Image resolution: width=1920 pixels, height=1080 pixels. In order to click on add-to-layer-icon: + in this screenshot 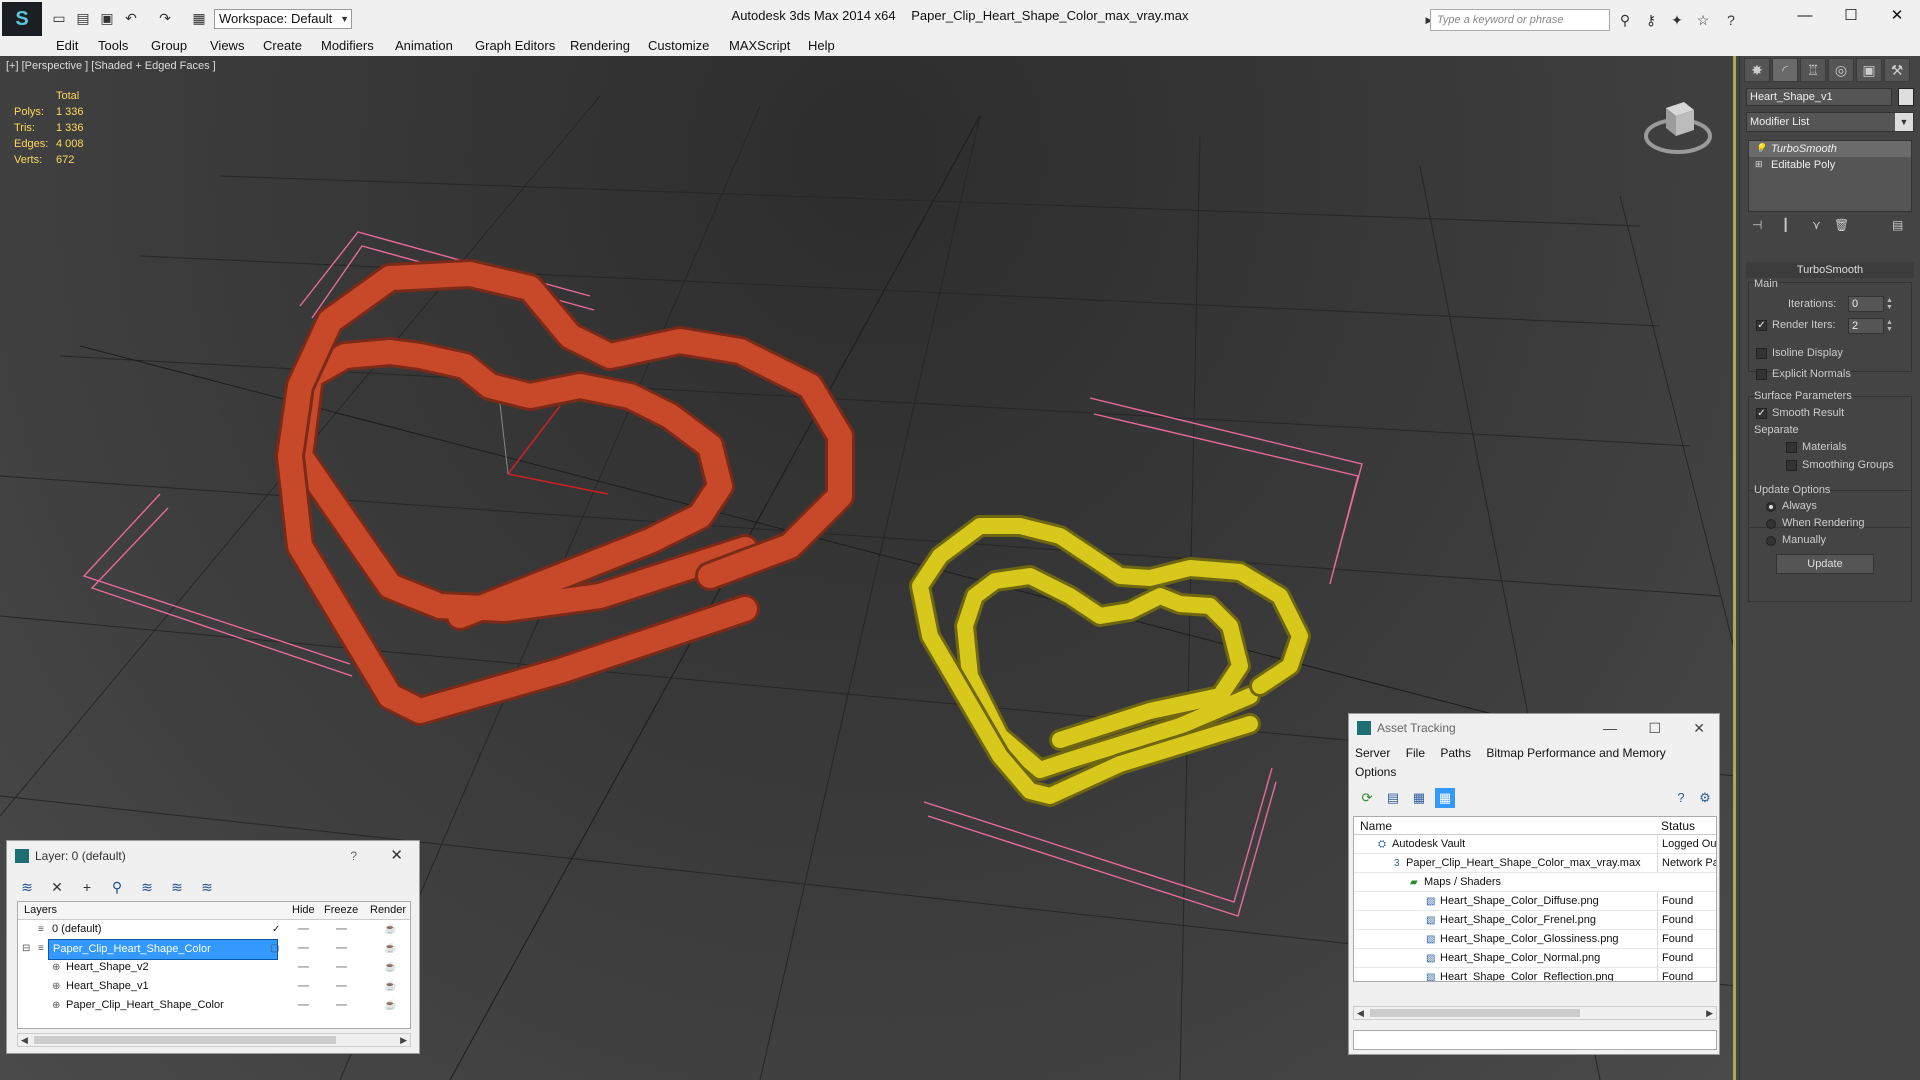, I will do `click(87, 887)`.